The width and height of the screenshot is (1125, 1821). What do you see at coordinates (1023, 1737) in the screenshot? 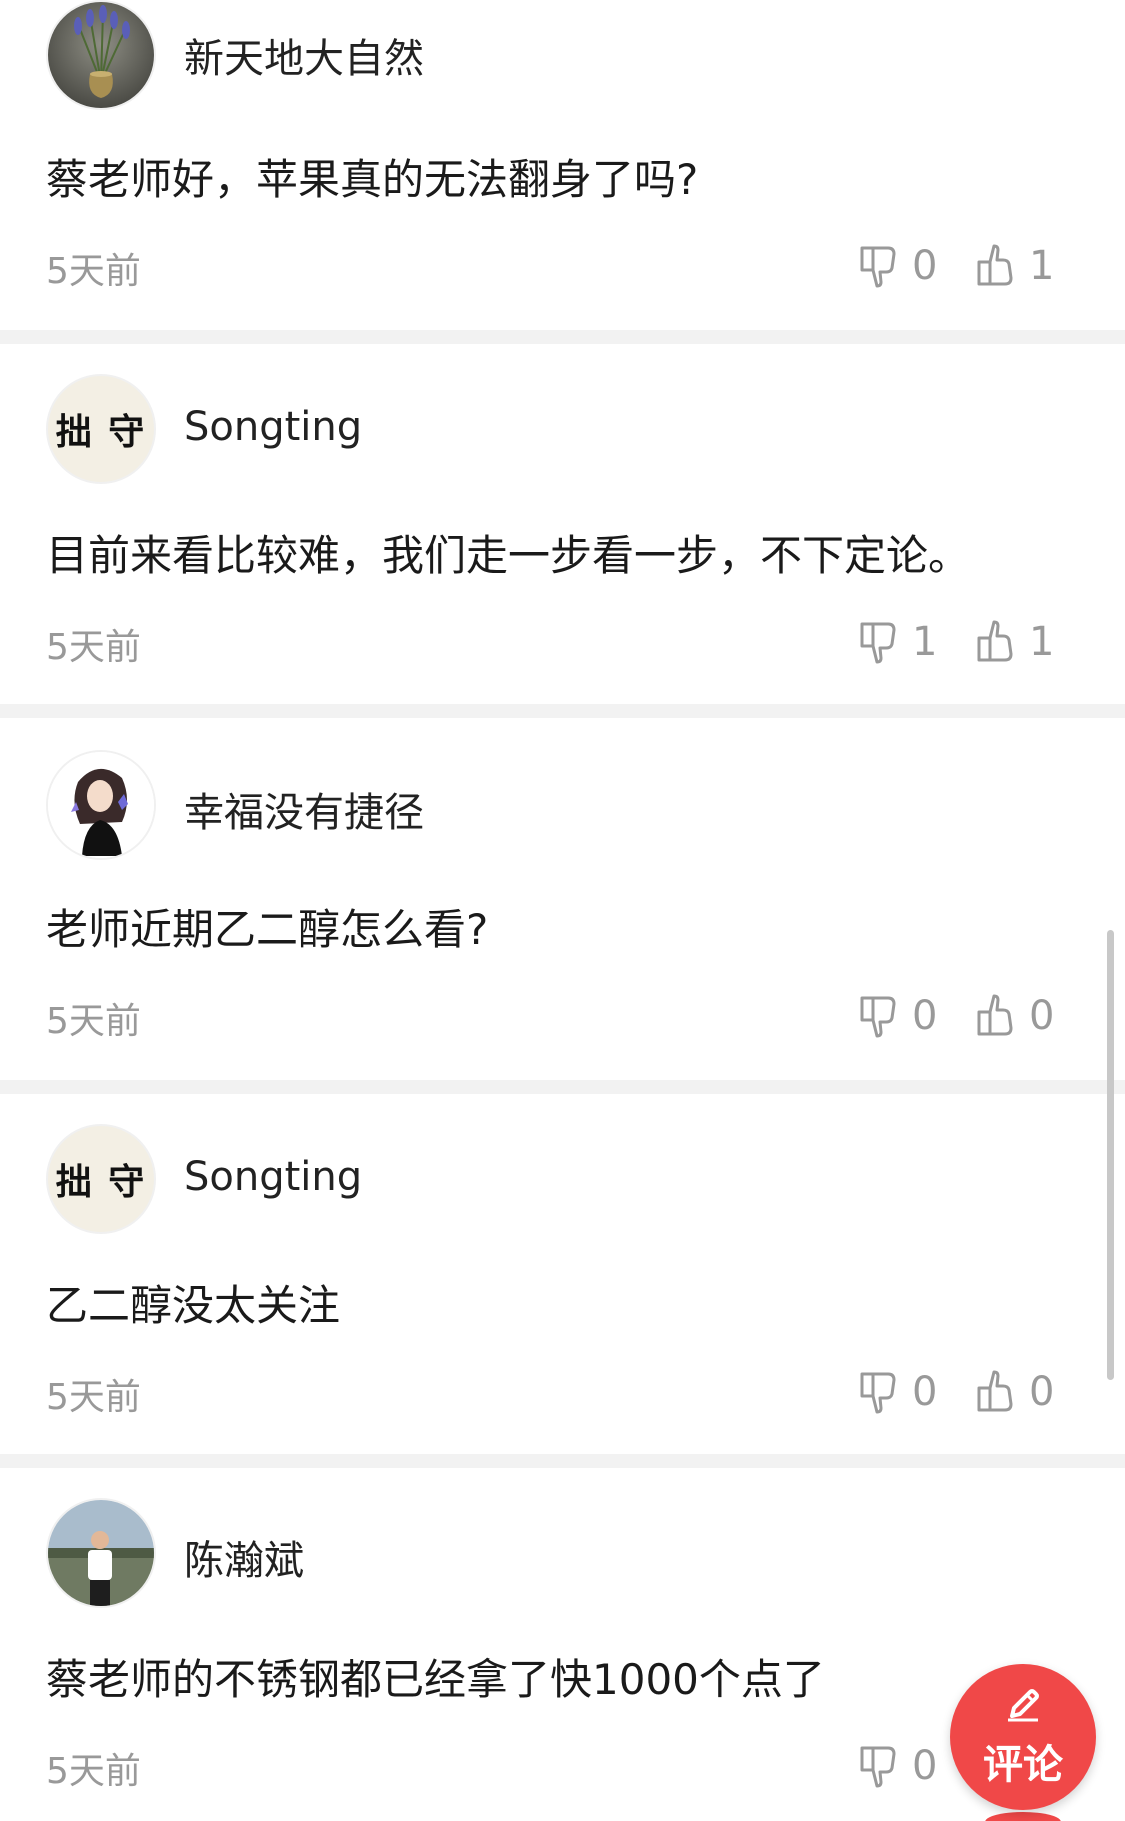
I see `comment-fab-button: 评论` at bounding box center [1023, 1737].